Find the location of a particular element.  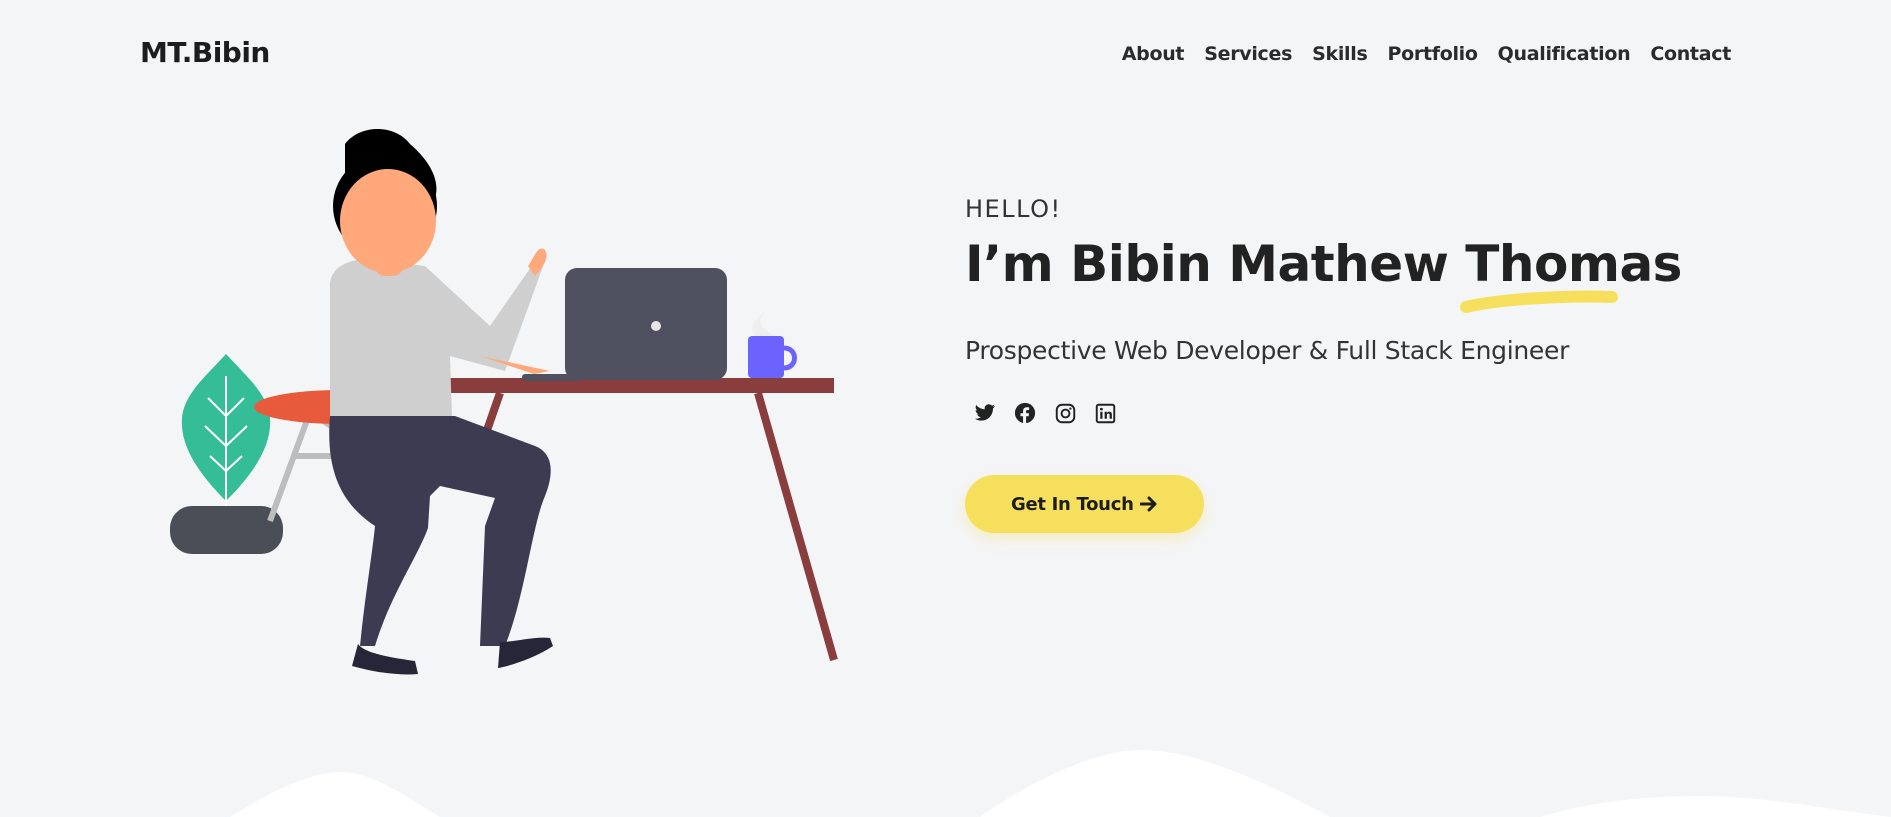

mug is located at coordinates (772, 345).